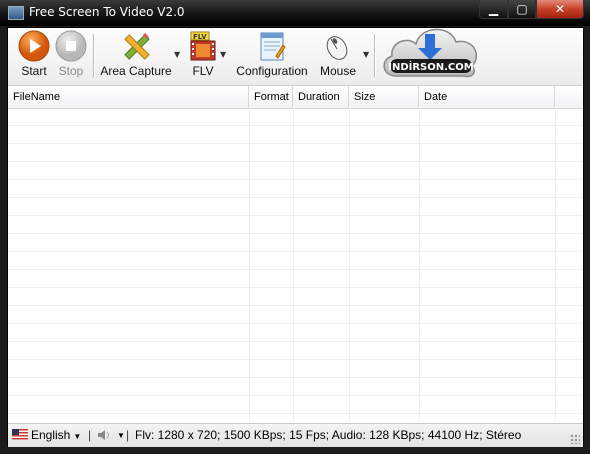 The height and width of the screenshot is (454, 590). I want to click on format-dropdown-icon: ▼, so click(223, 54).